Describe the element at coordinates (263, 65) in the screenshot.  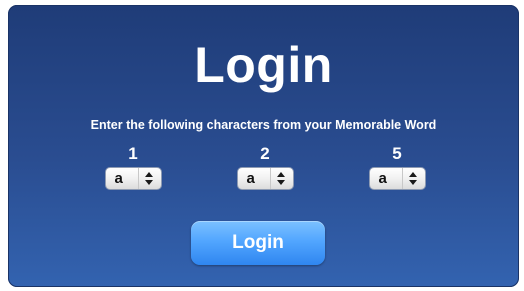
I see `page-title: Login` at that location.